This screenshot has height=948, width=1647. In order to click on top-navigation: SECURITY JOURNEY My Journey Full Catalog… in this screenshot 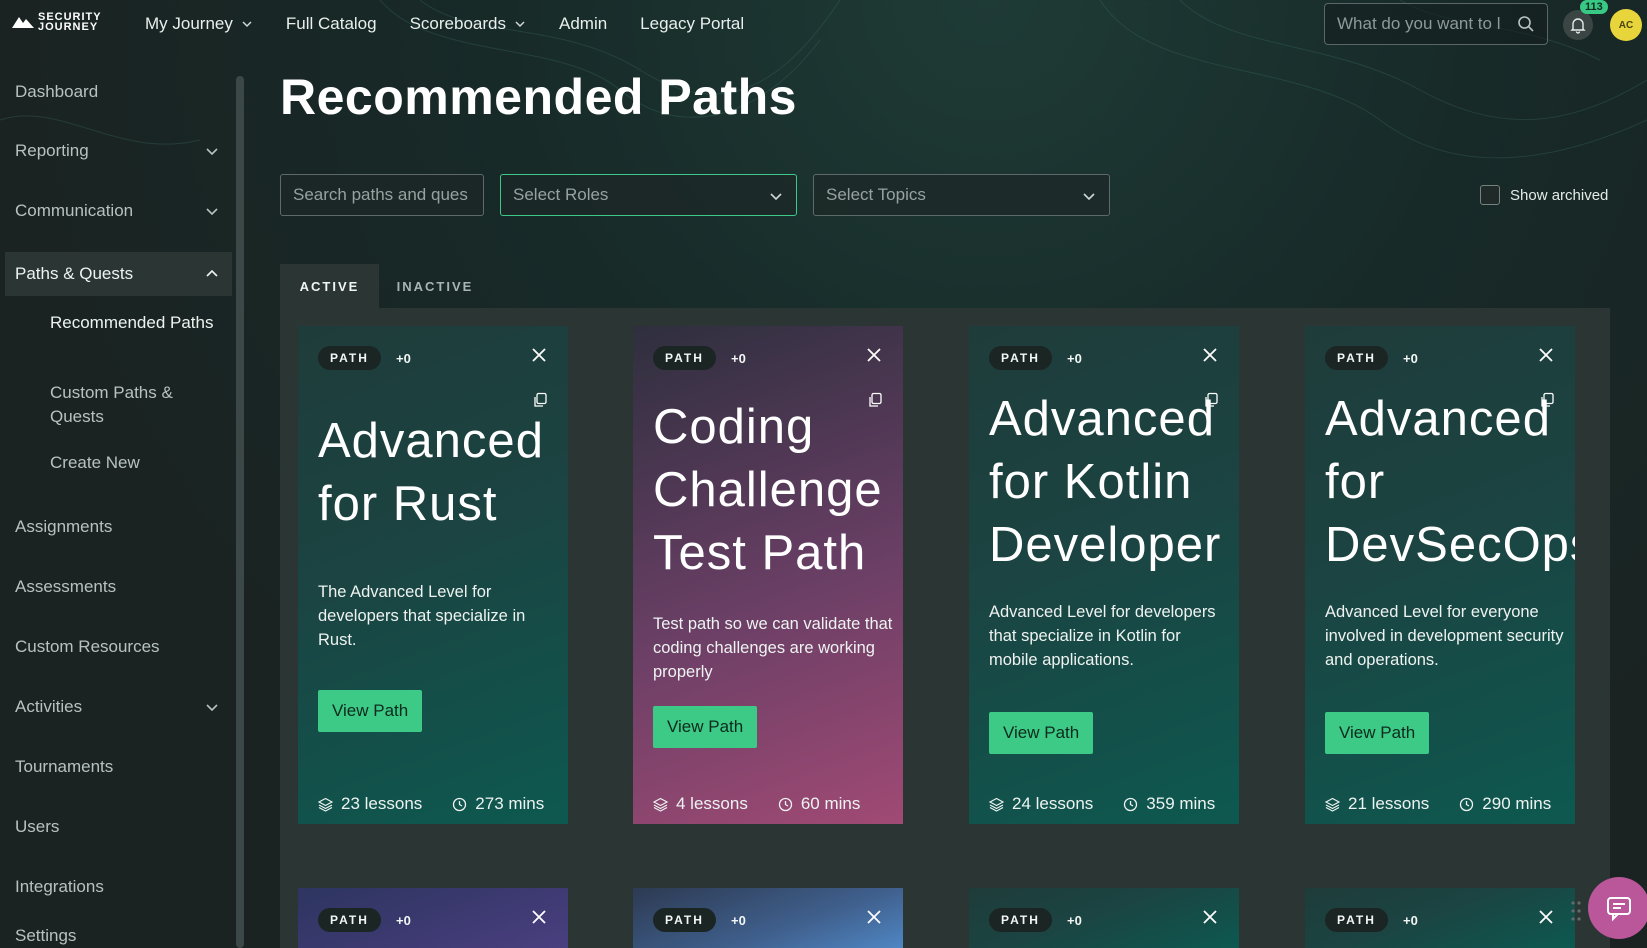, I will do `click(823, 24)`.